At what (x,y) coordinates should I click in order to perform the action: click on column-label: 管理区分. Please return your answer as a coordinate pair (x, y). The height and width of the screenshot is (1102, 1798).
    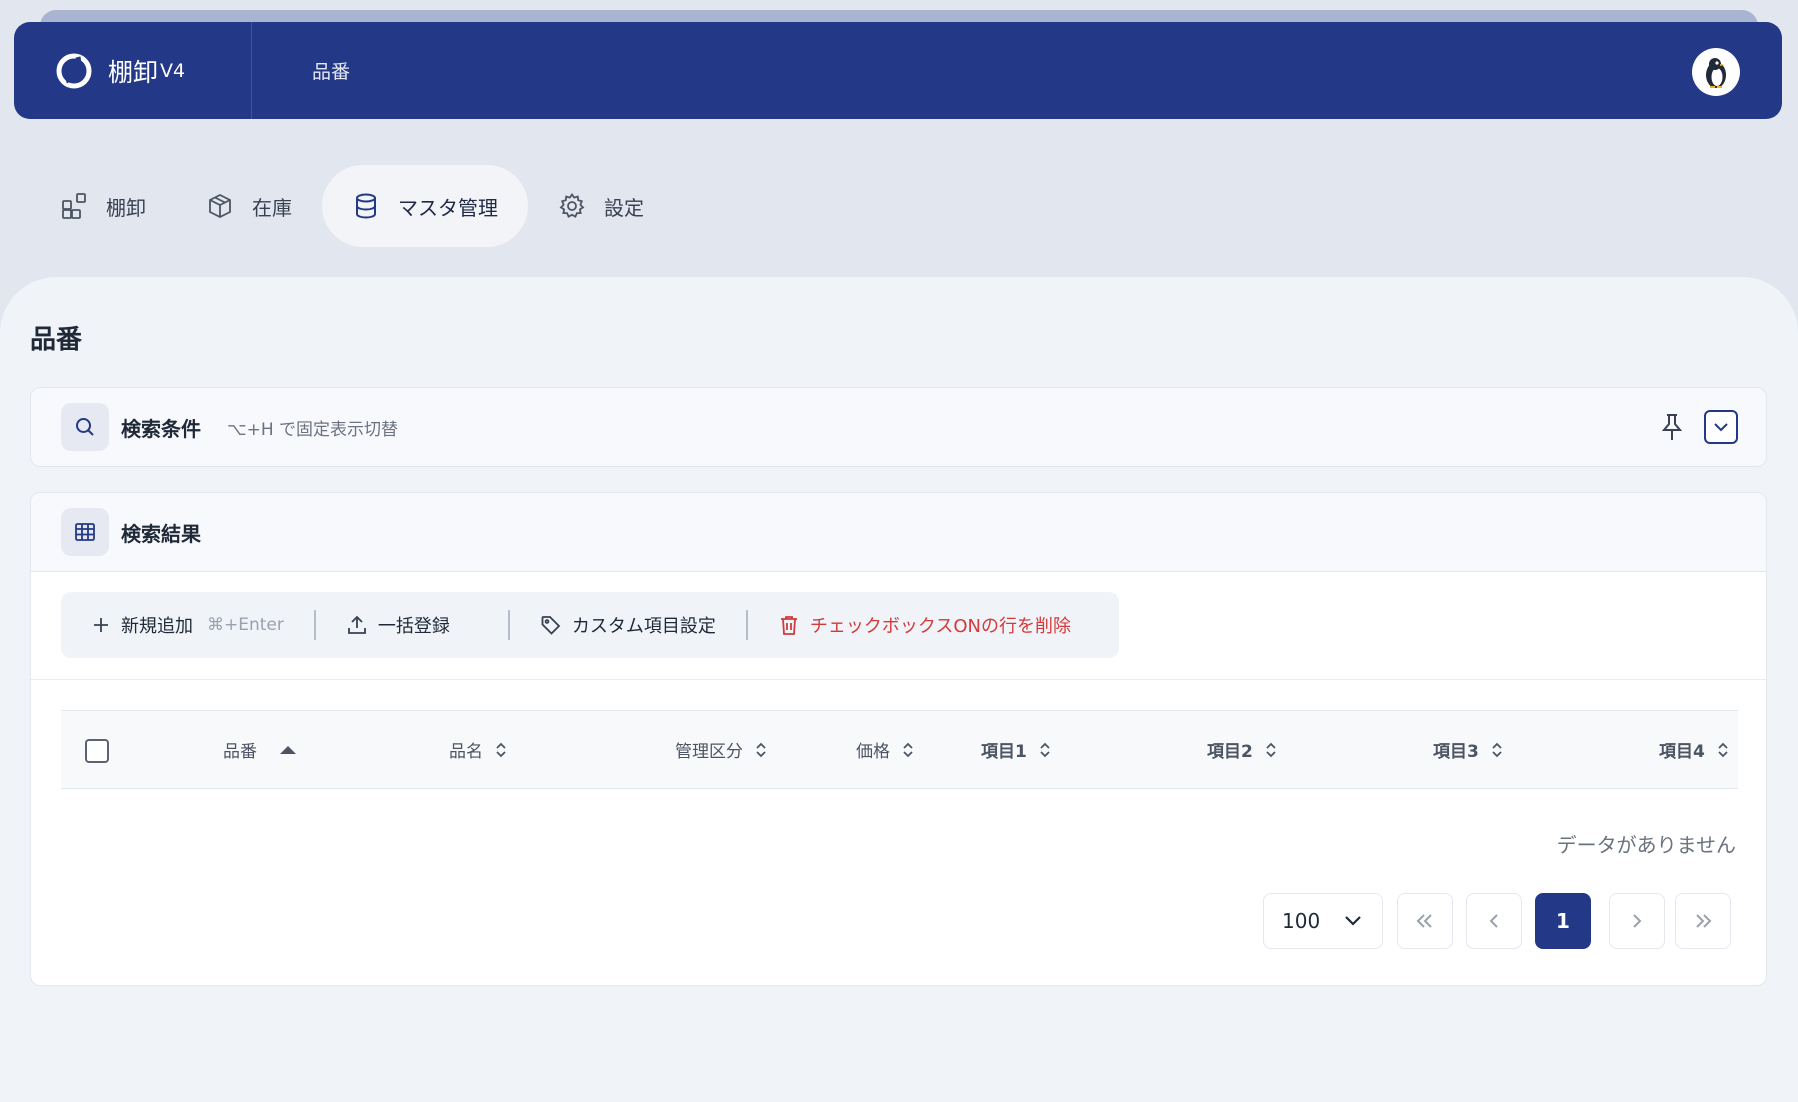
    Looking at the image, I should click on (709, 752).